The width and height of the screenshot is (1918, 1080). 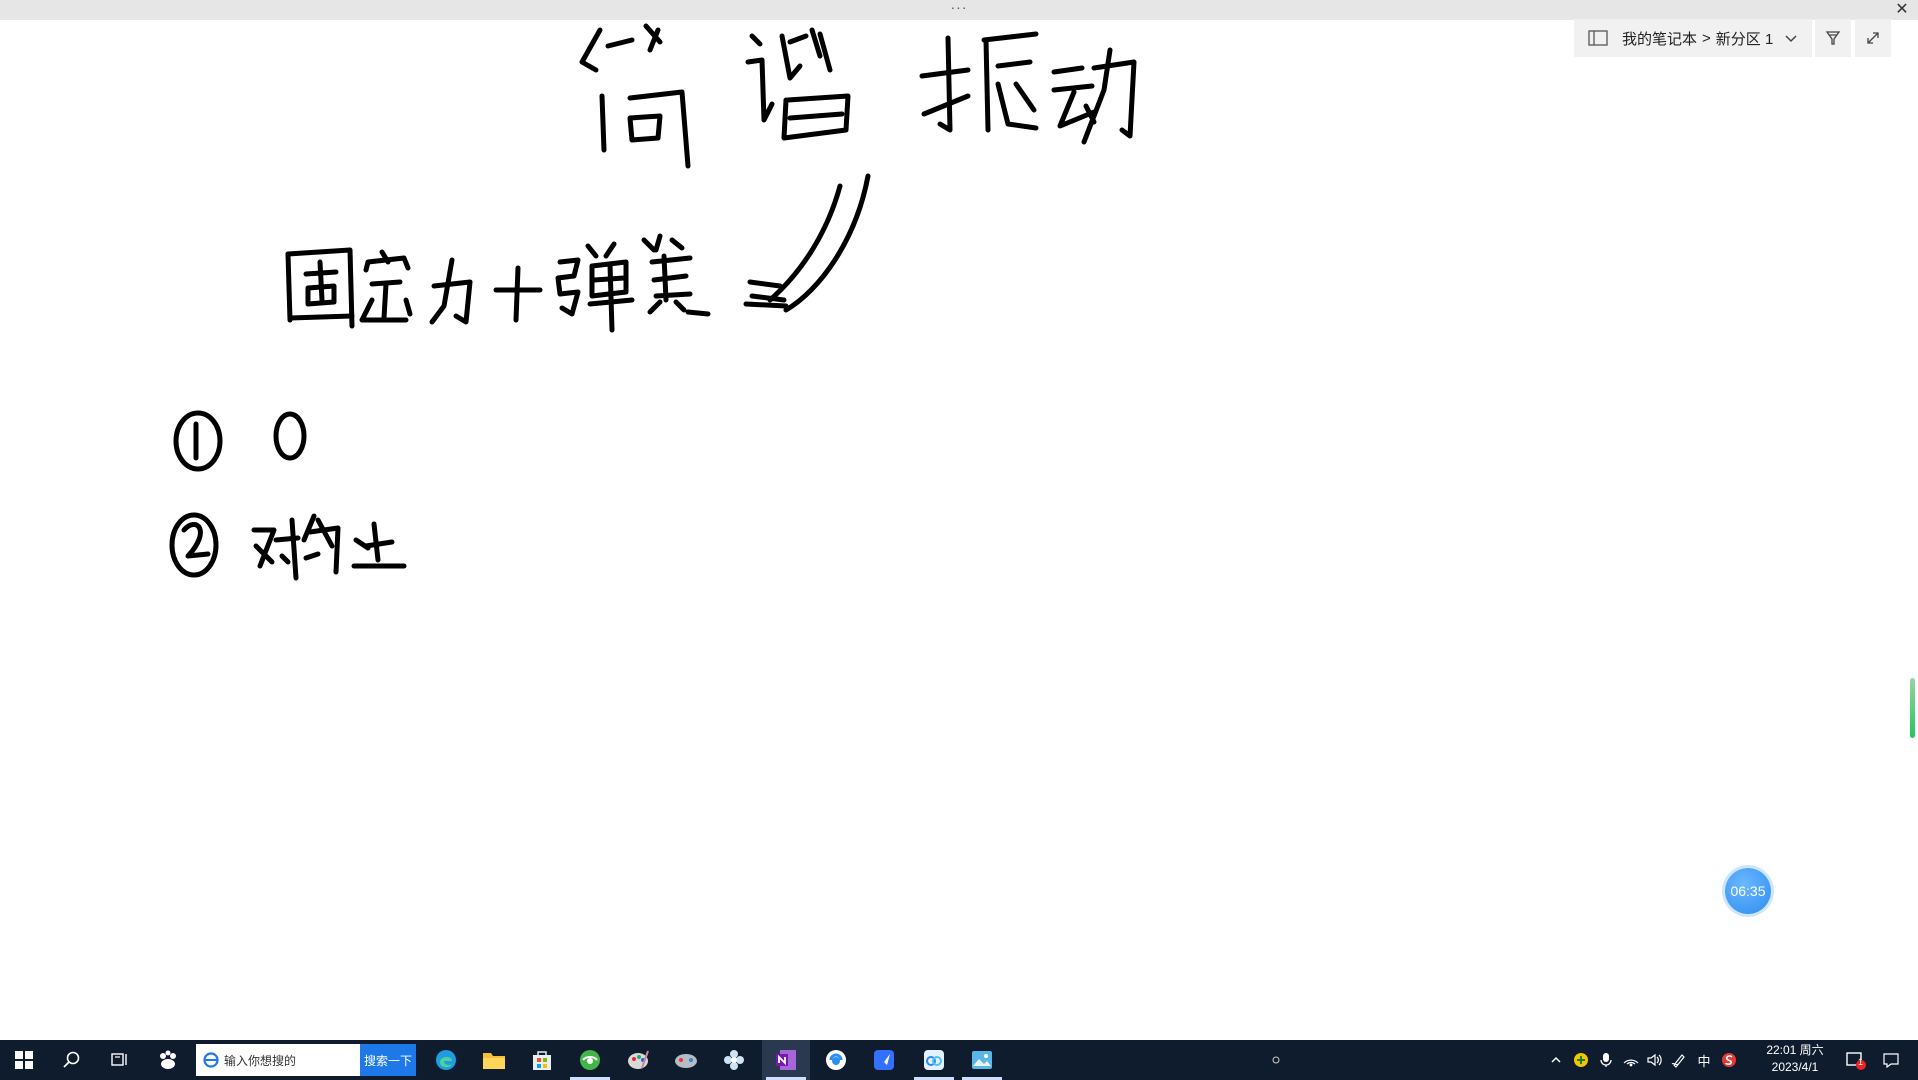 I want to click on green-plus-icon, so click(x=1581, y=1060).